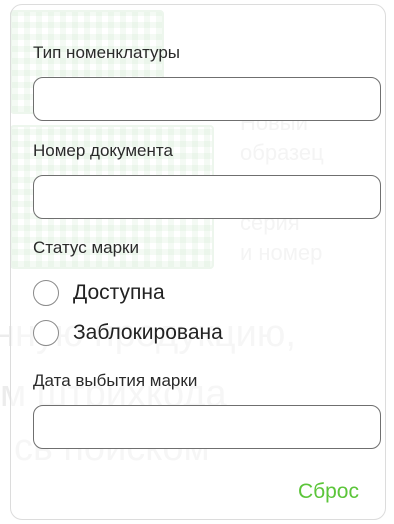 Image resolution: width=394 pixels, height=524 pixels. I want to click on status-option-blocked: Заблокирована, so click(128, 333).